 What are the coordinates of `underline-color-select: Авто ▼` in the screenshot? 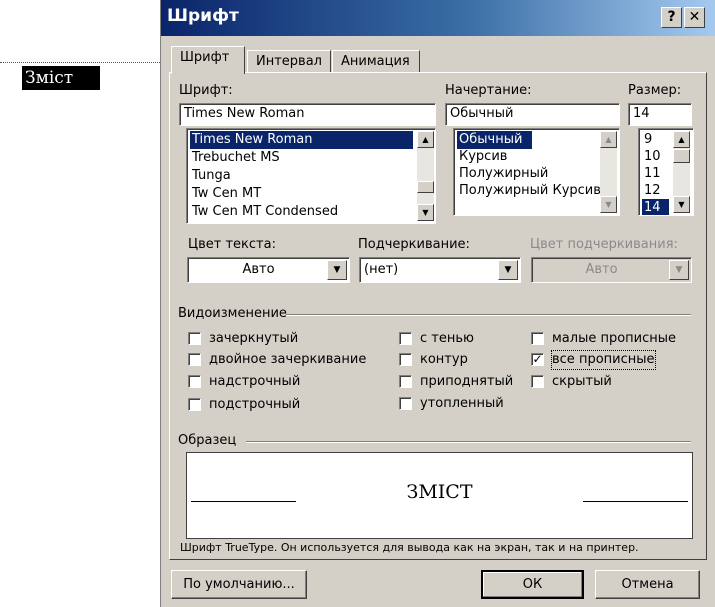 It's located at (611, 270).